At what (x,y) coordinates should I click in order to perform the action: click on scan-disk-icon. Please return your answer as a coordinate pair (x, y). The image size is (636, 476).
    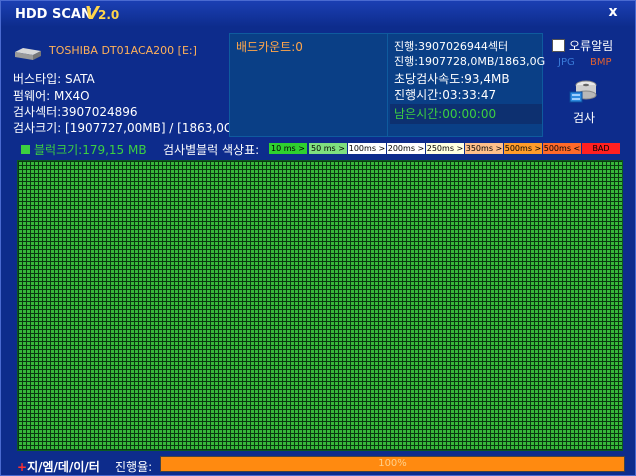
    Looking at the image, I should click on (584, 91).